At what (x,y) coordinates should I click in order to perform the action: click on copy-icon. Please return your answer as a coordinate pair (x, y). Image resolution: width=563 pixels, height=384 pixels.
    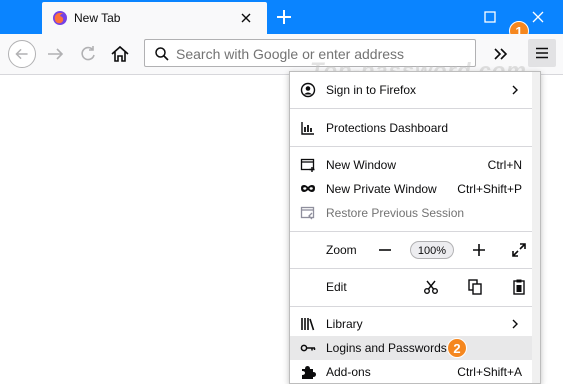
    Looking at the image, I should click on (475, 287).